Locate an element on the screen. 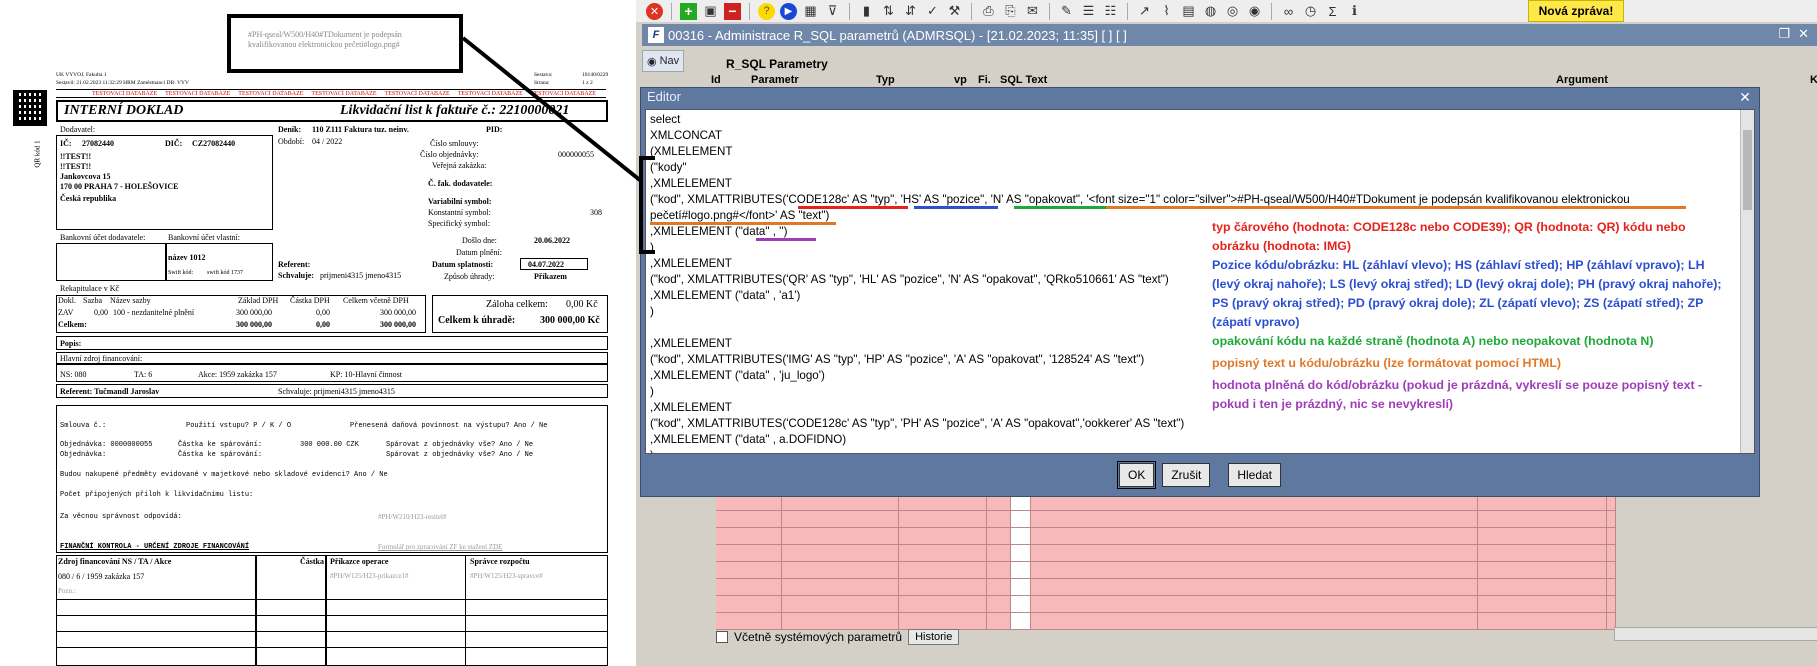  include-system-checkbox is located at coordinates (722, 637).